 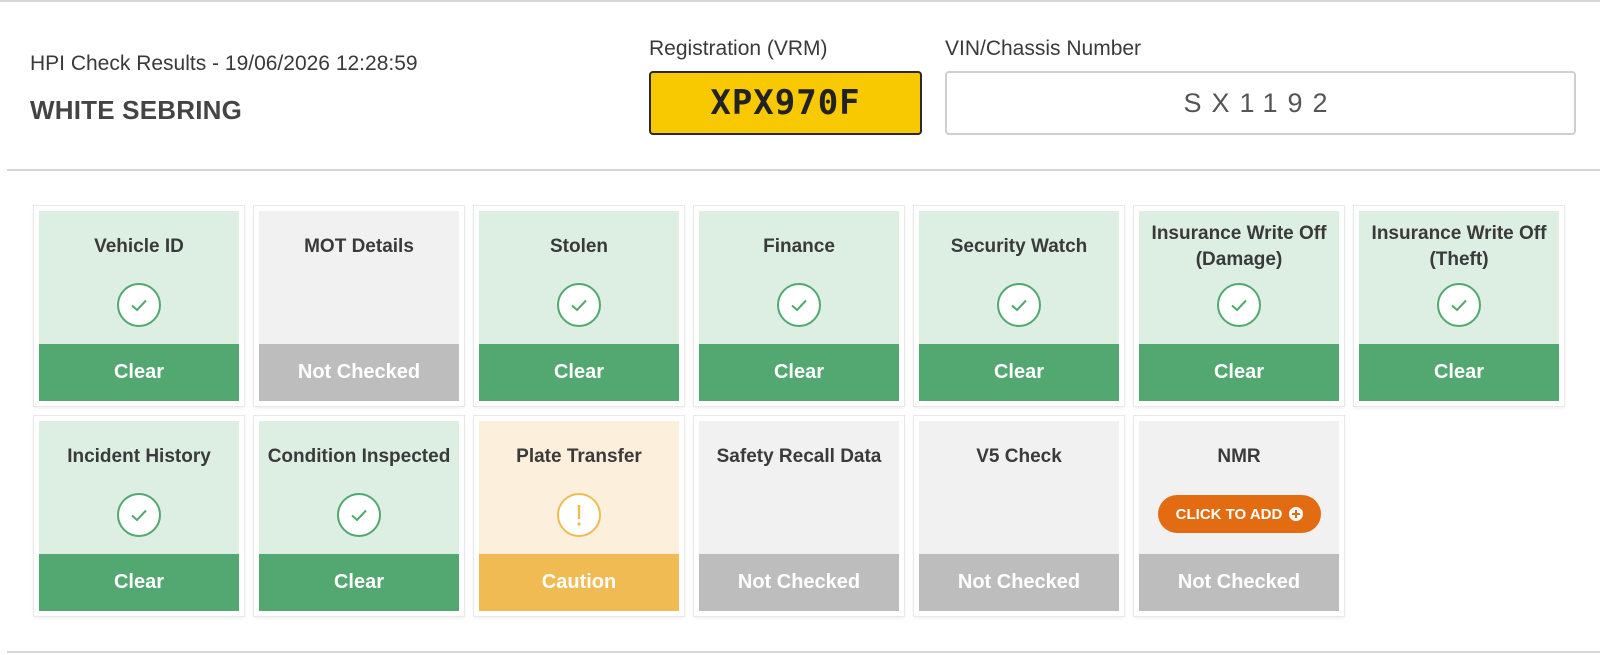 I want to click on add-button-label: CLICK TO ADD, so click(x=1229, y=514).